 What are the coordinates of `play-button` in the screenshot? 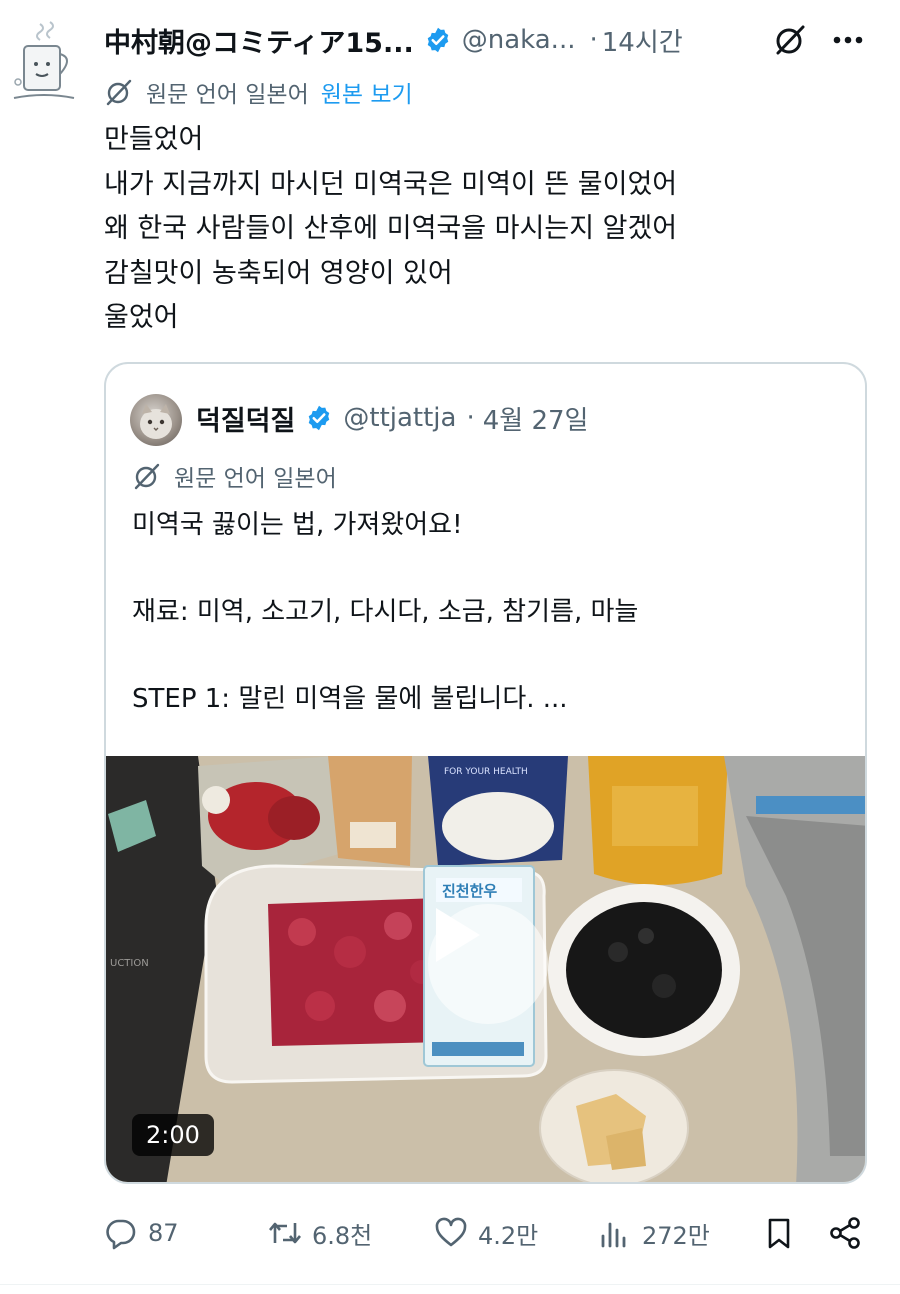 It's located at (488, 964).